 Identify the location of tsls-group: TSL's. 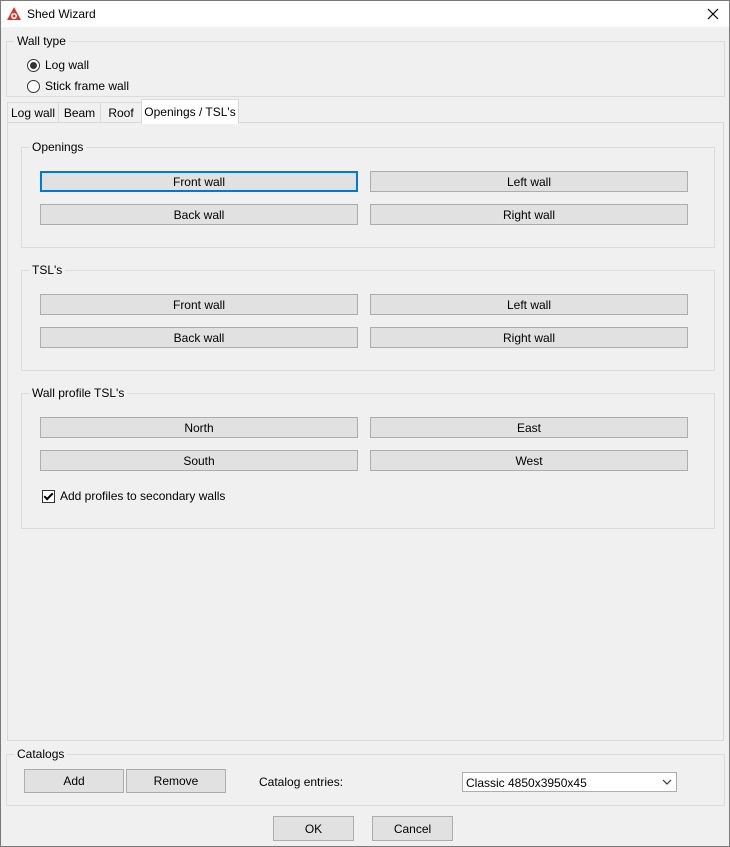
(368, 317).